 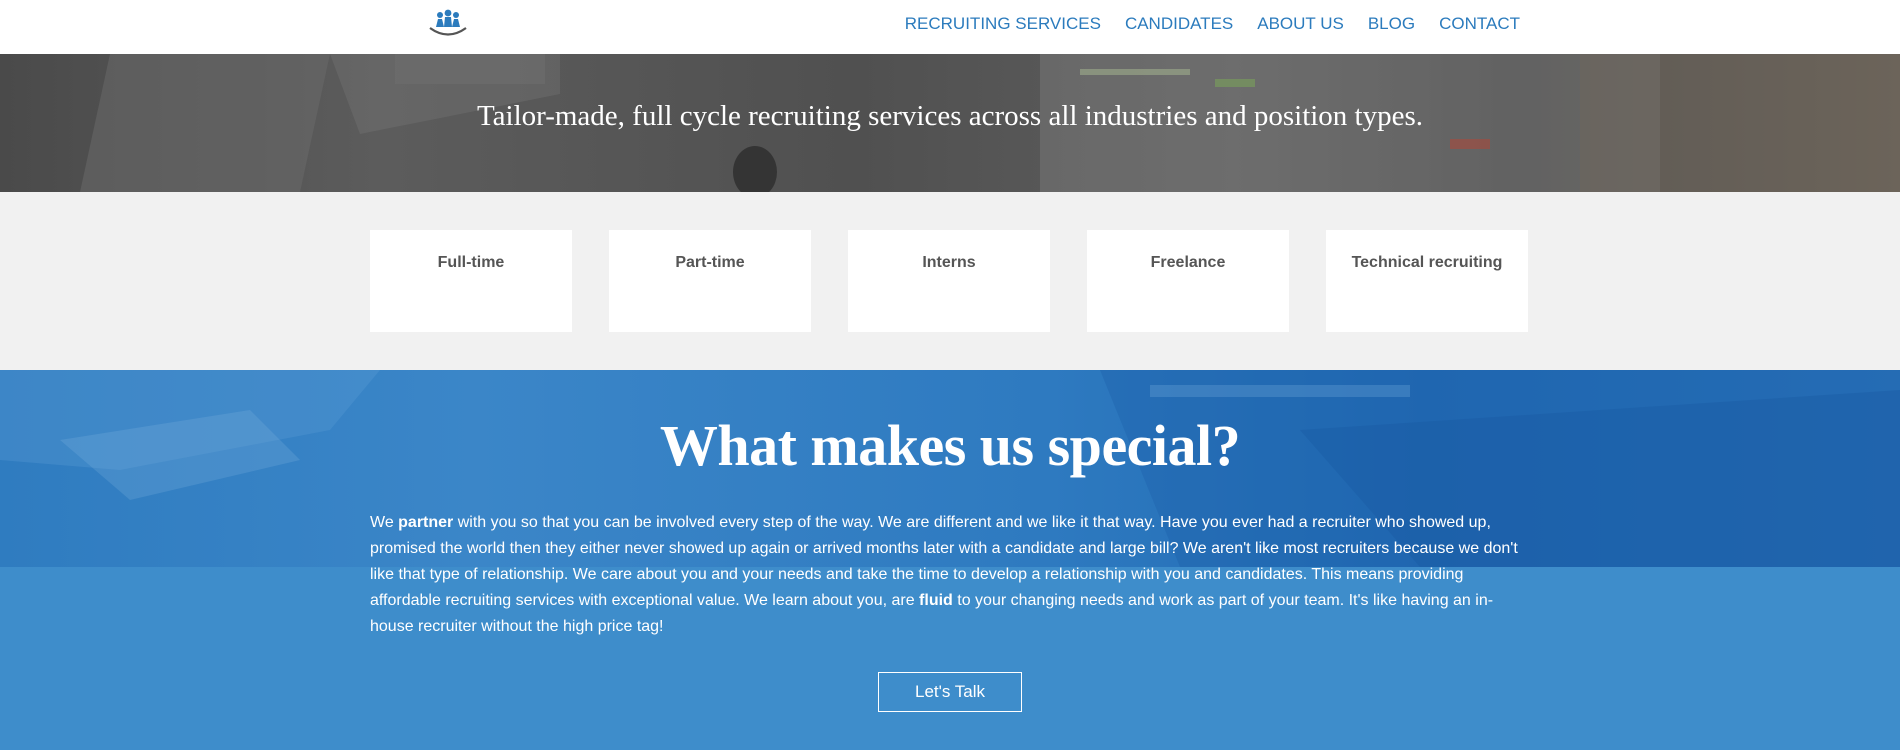 I want to click on nav-contact: CONTACT, so click(x=1473, y=24).